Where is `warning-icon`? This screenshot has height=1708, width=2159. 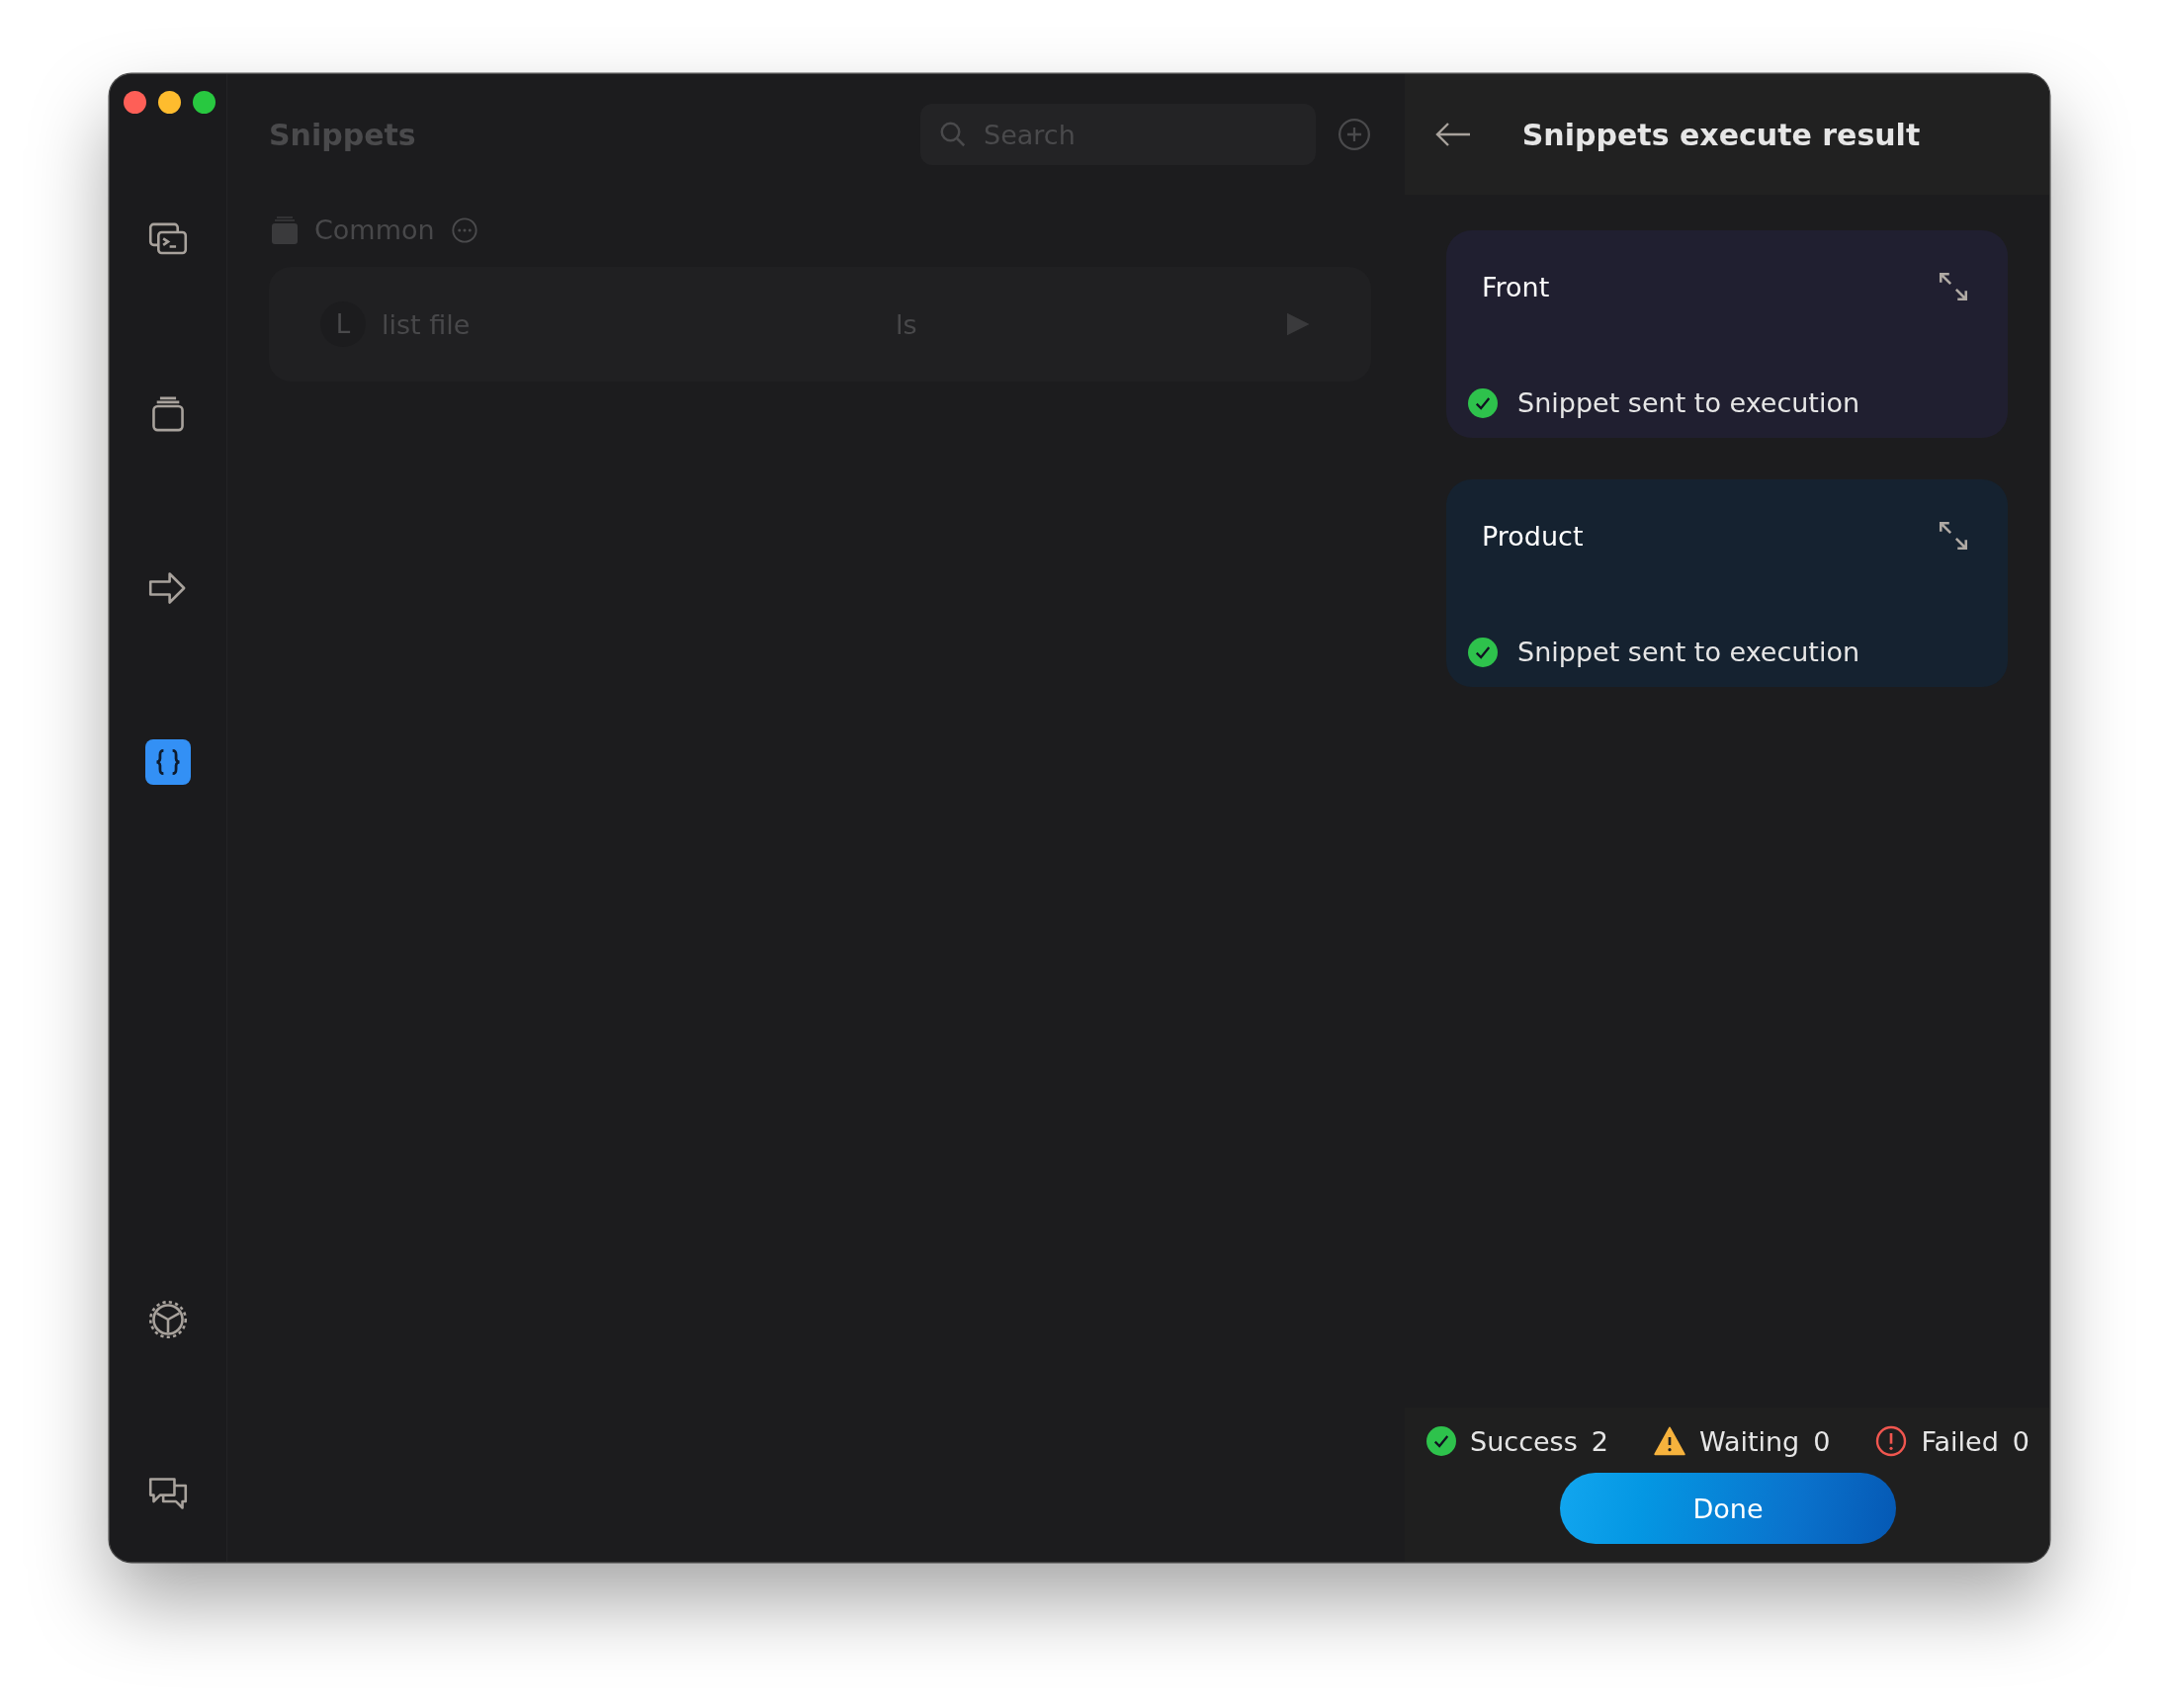 warning-icon is located at coordinates (1669, 1441).